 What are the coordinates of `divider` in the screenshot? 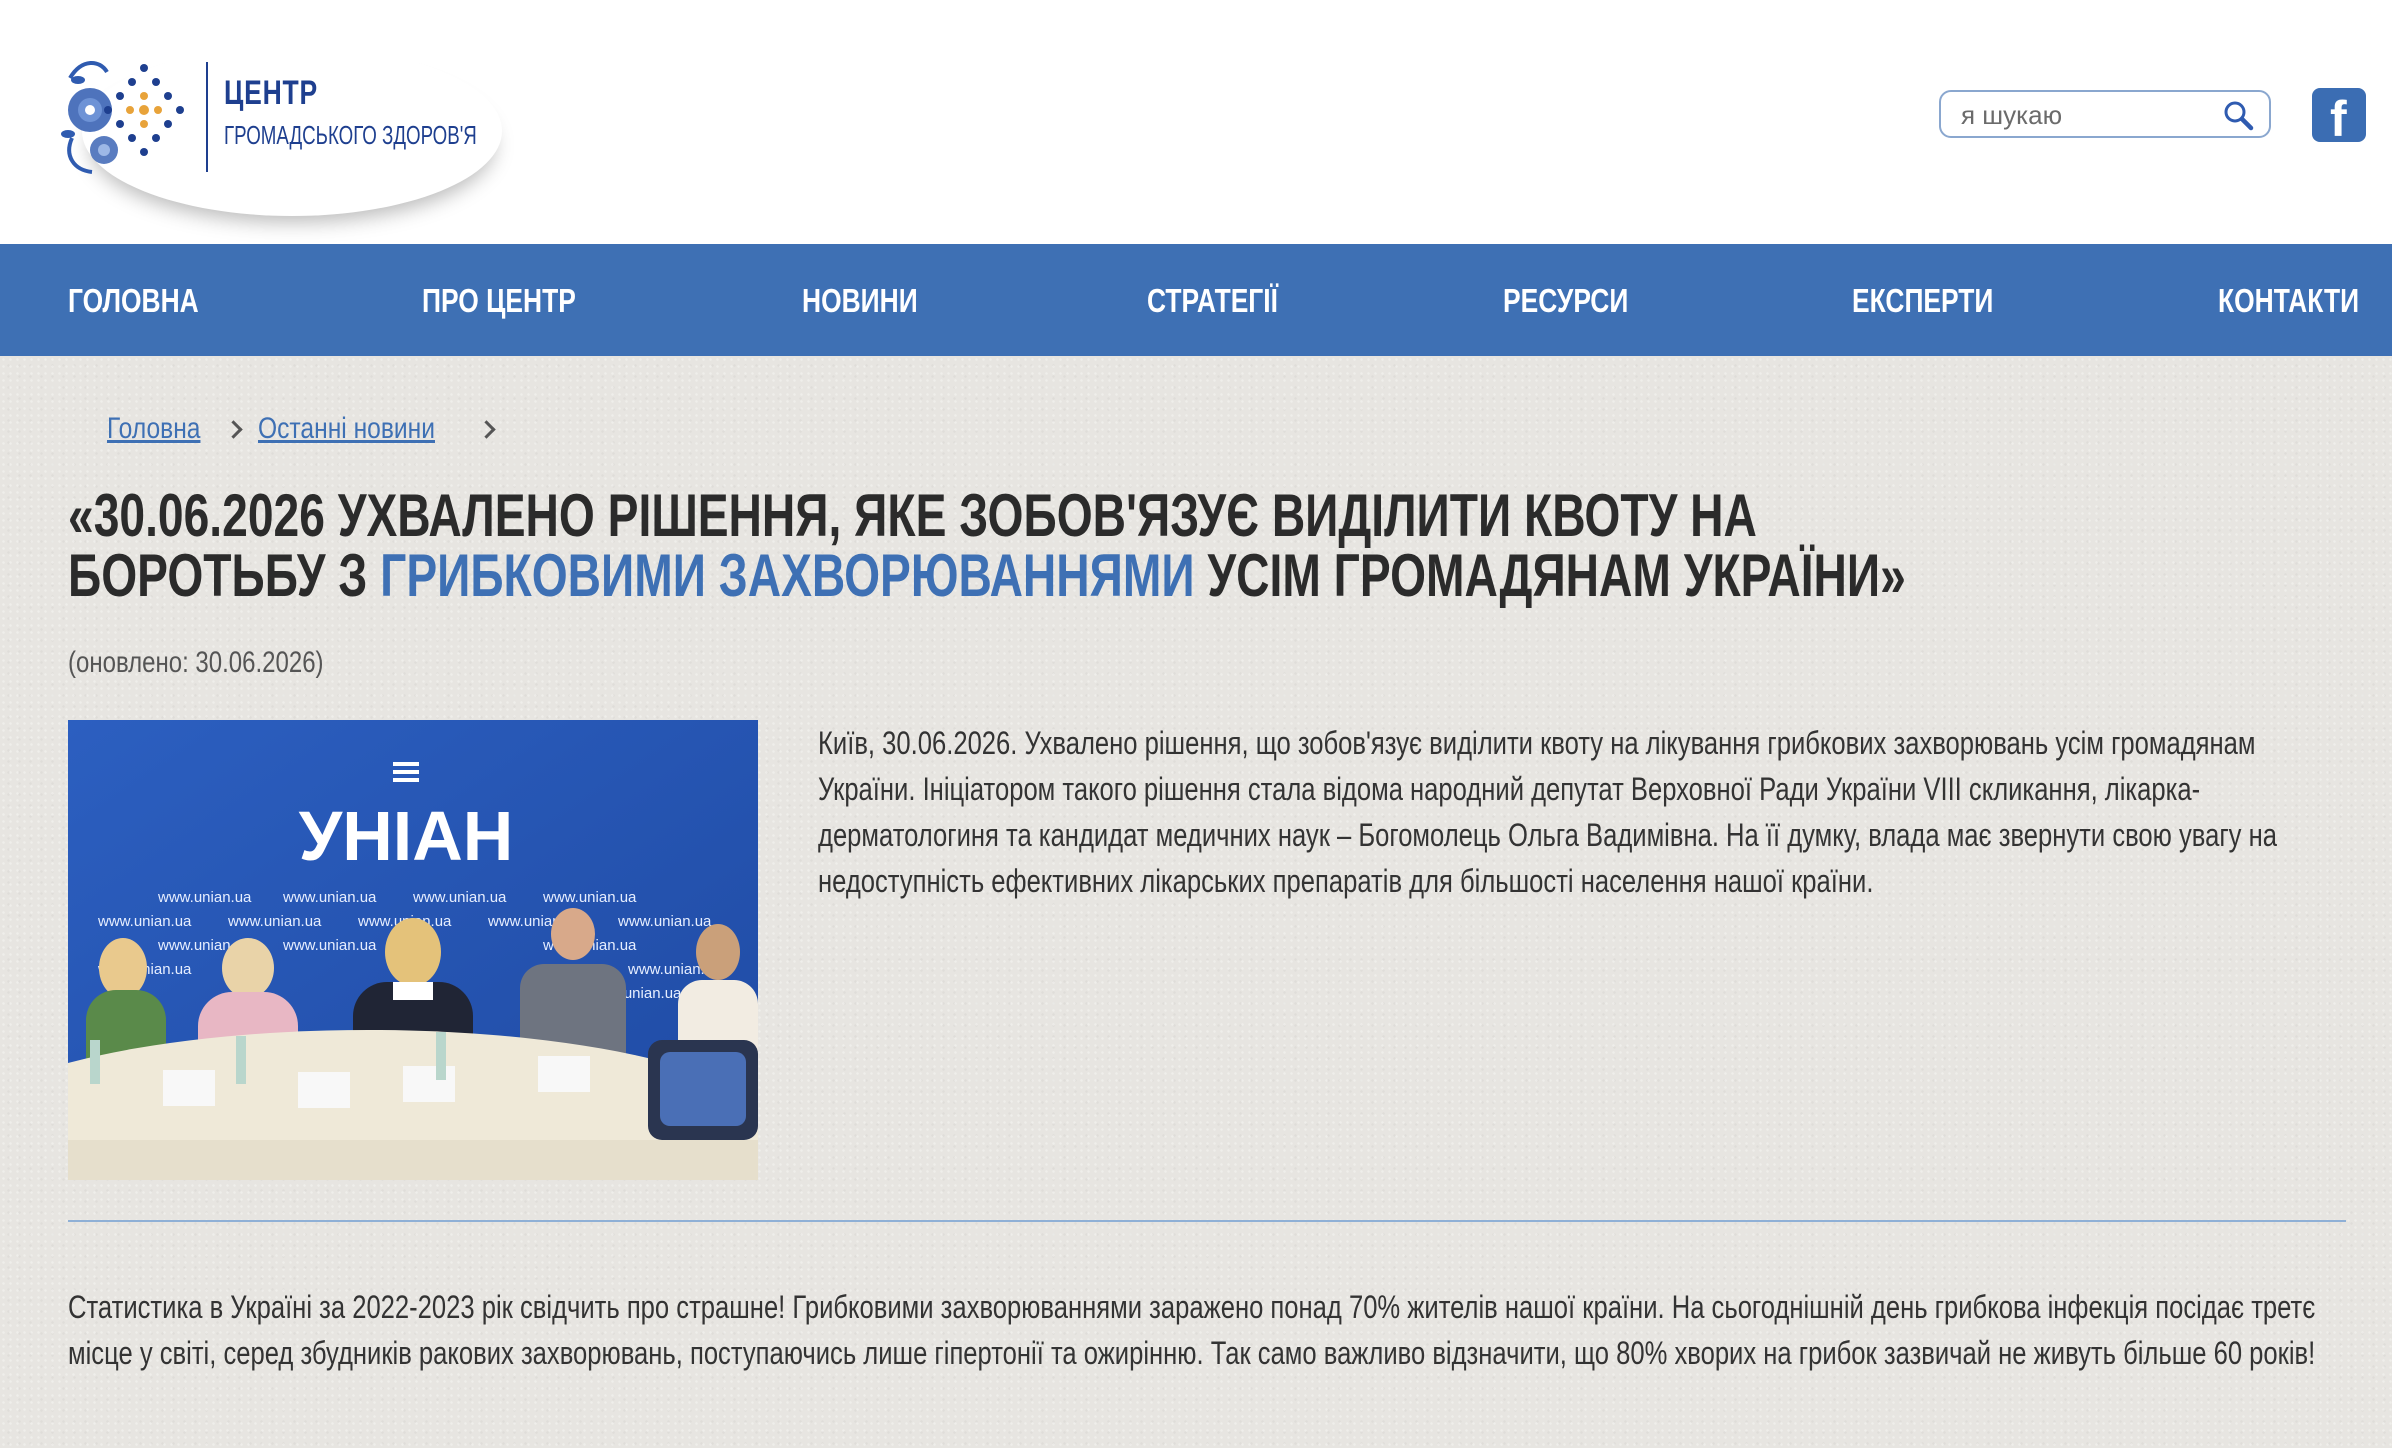 It's located at (1207, 1221).